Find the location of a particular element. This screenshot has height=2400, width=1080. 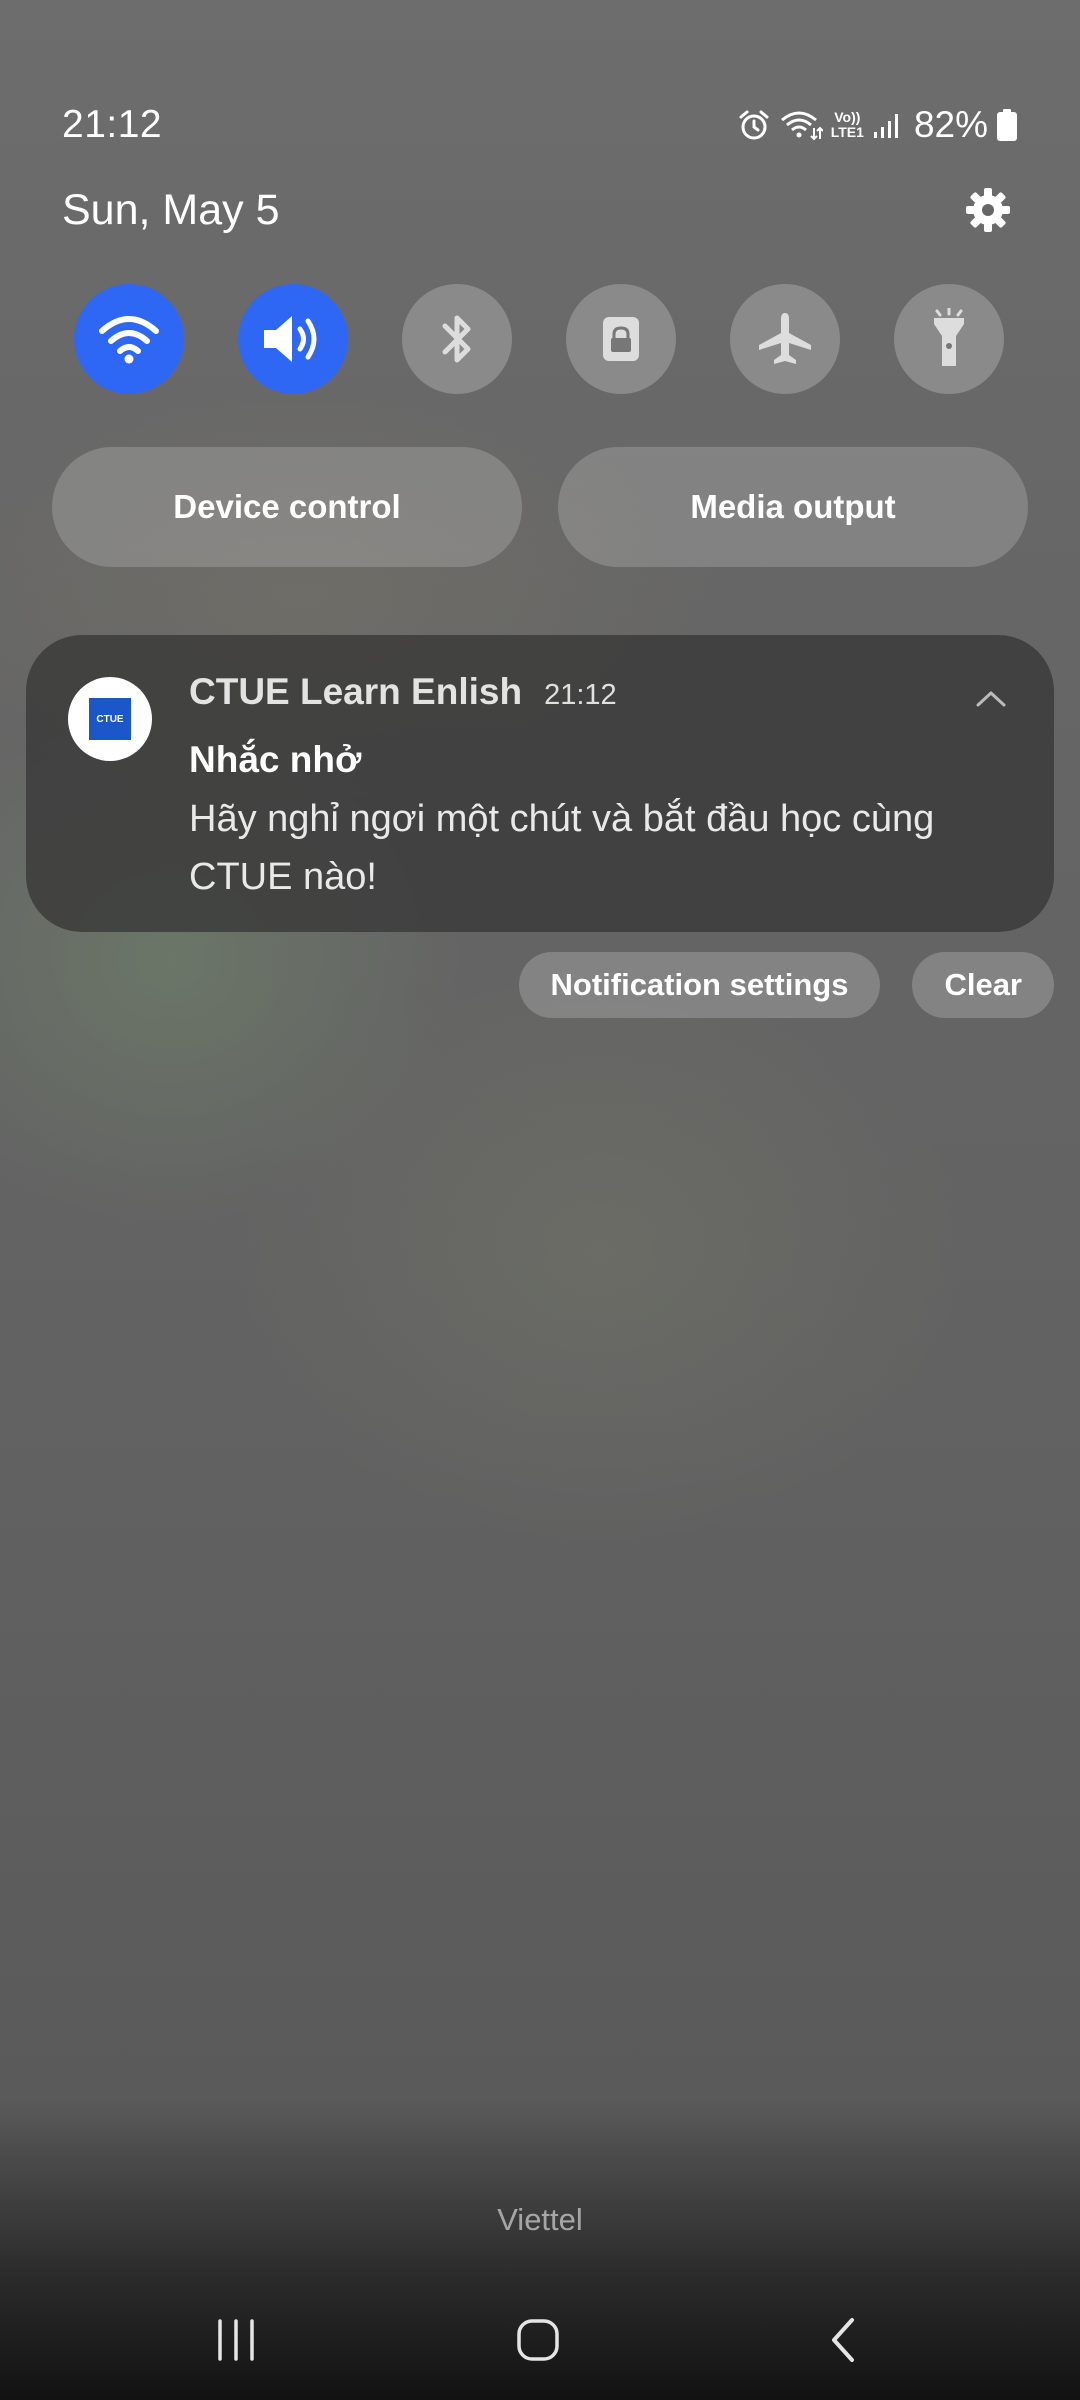

notification-header: CTUE Learn Enlish 21:12 is located at coordinates (403, 692).